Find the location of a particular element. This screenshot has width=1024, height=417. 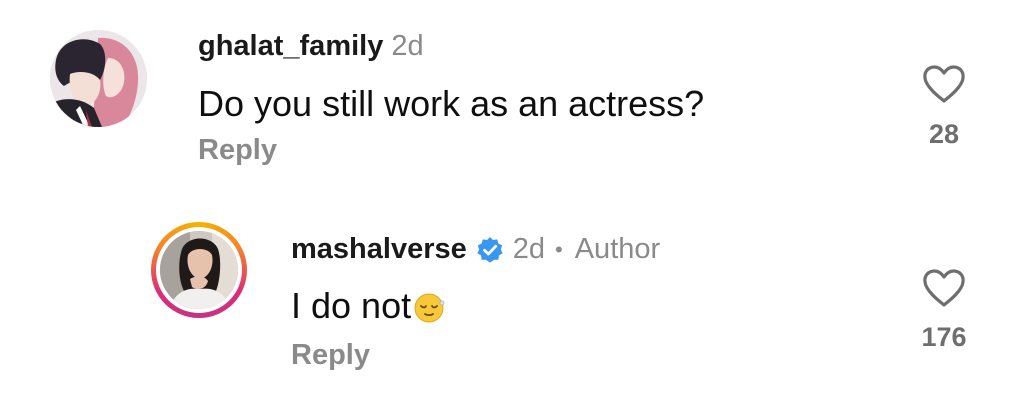

story-ring is located at coordinates (199, 270).